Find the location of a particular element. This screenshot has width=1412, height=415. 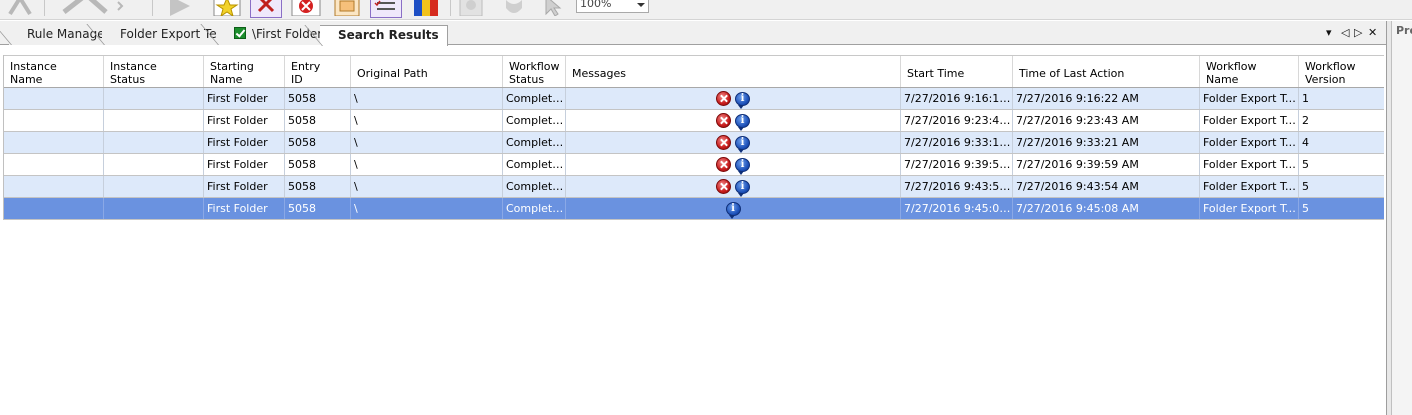

zoom-value: 100% is located at coordinates (596, 5).